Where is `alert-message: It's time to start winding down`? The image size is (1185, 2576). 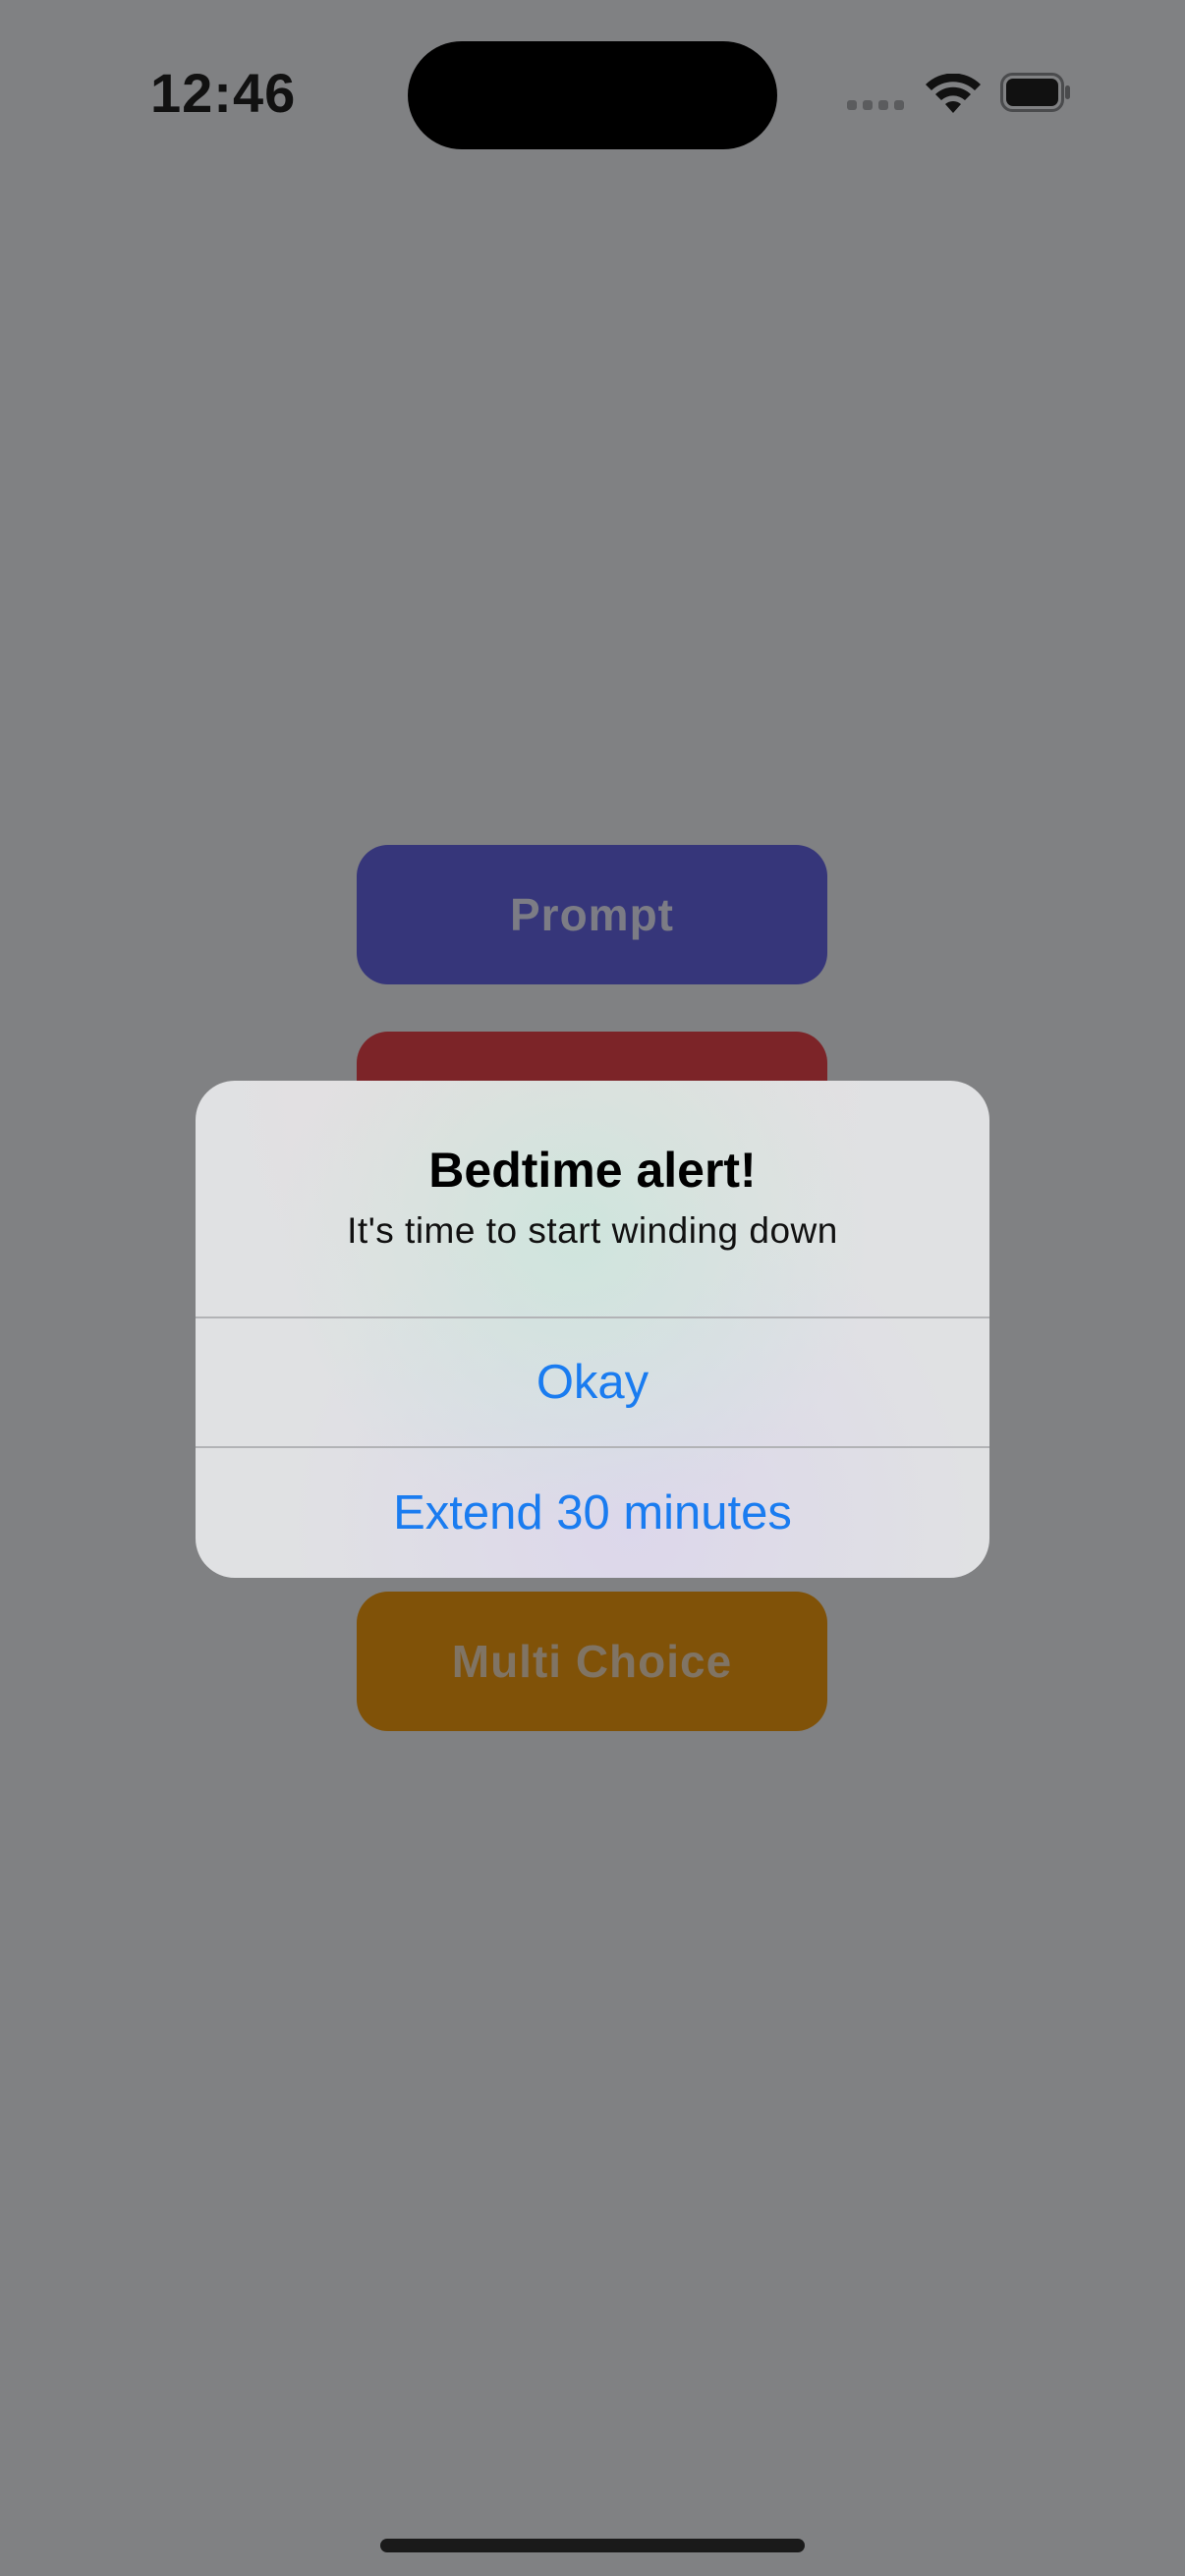 alert-message: It's time to start winding down is located at coordinates (592, 1230).